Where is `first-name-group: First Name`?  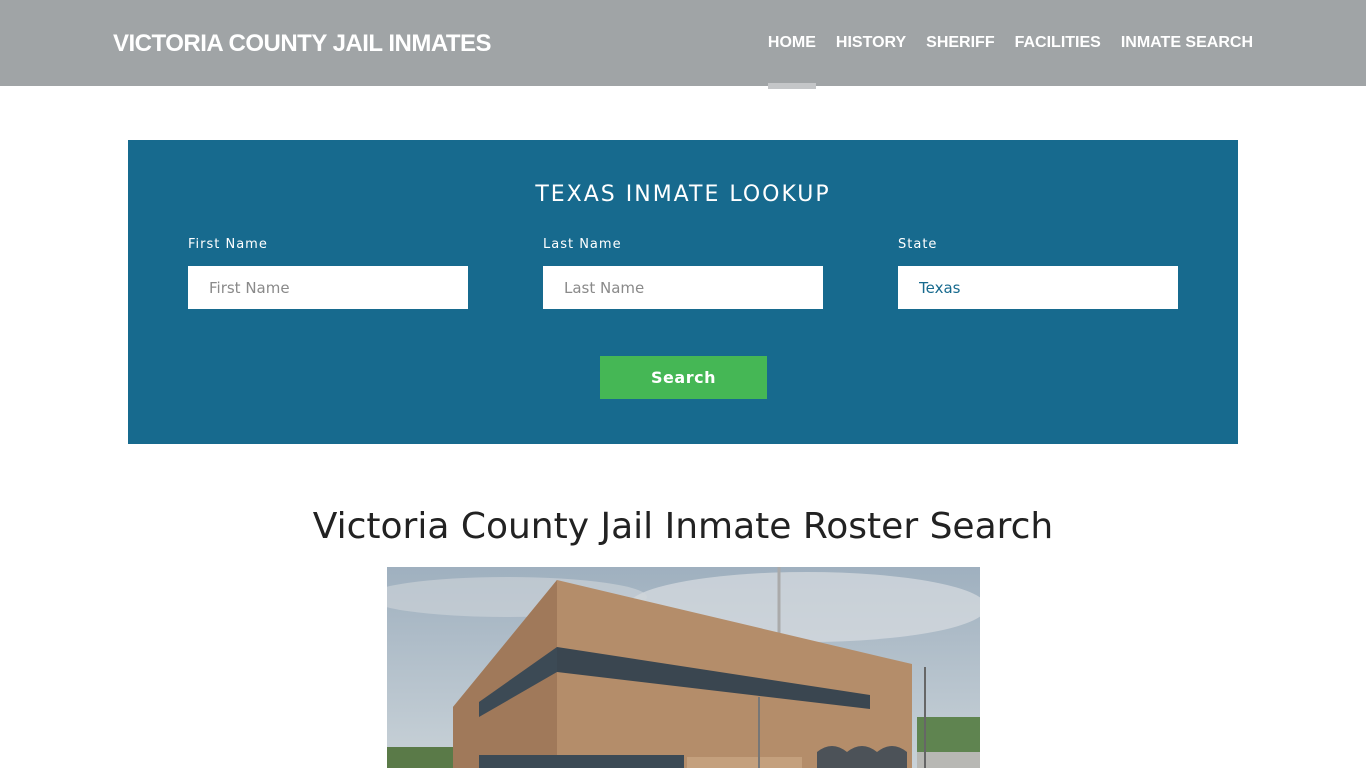
first-name-group: First Name is located at coordinates (328, 273).